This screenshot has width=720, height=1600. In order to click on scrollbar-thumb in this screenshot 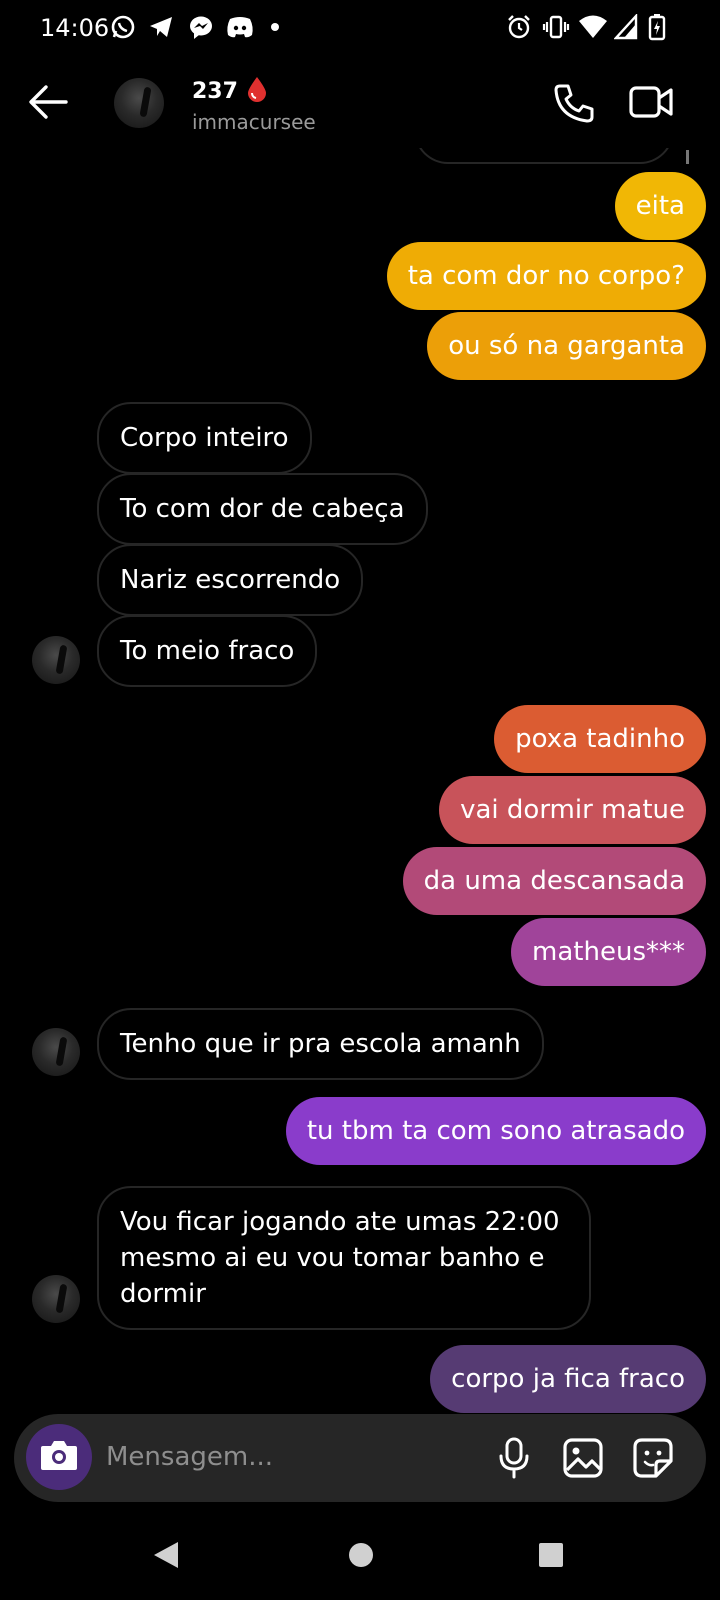, I will do `click(687, 157)`.